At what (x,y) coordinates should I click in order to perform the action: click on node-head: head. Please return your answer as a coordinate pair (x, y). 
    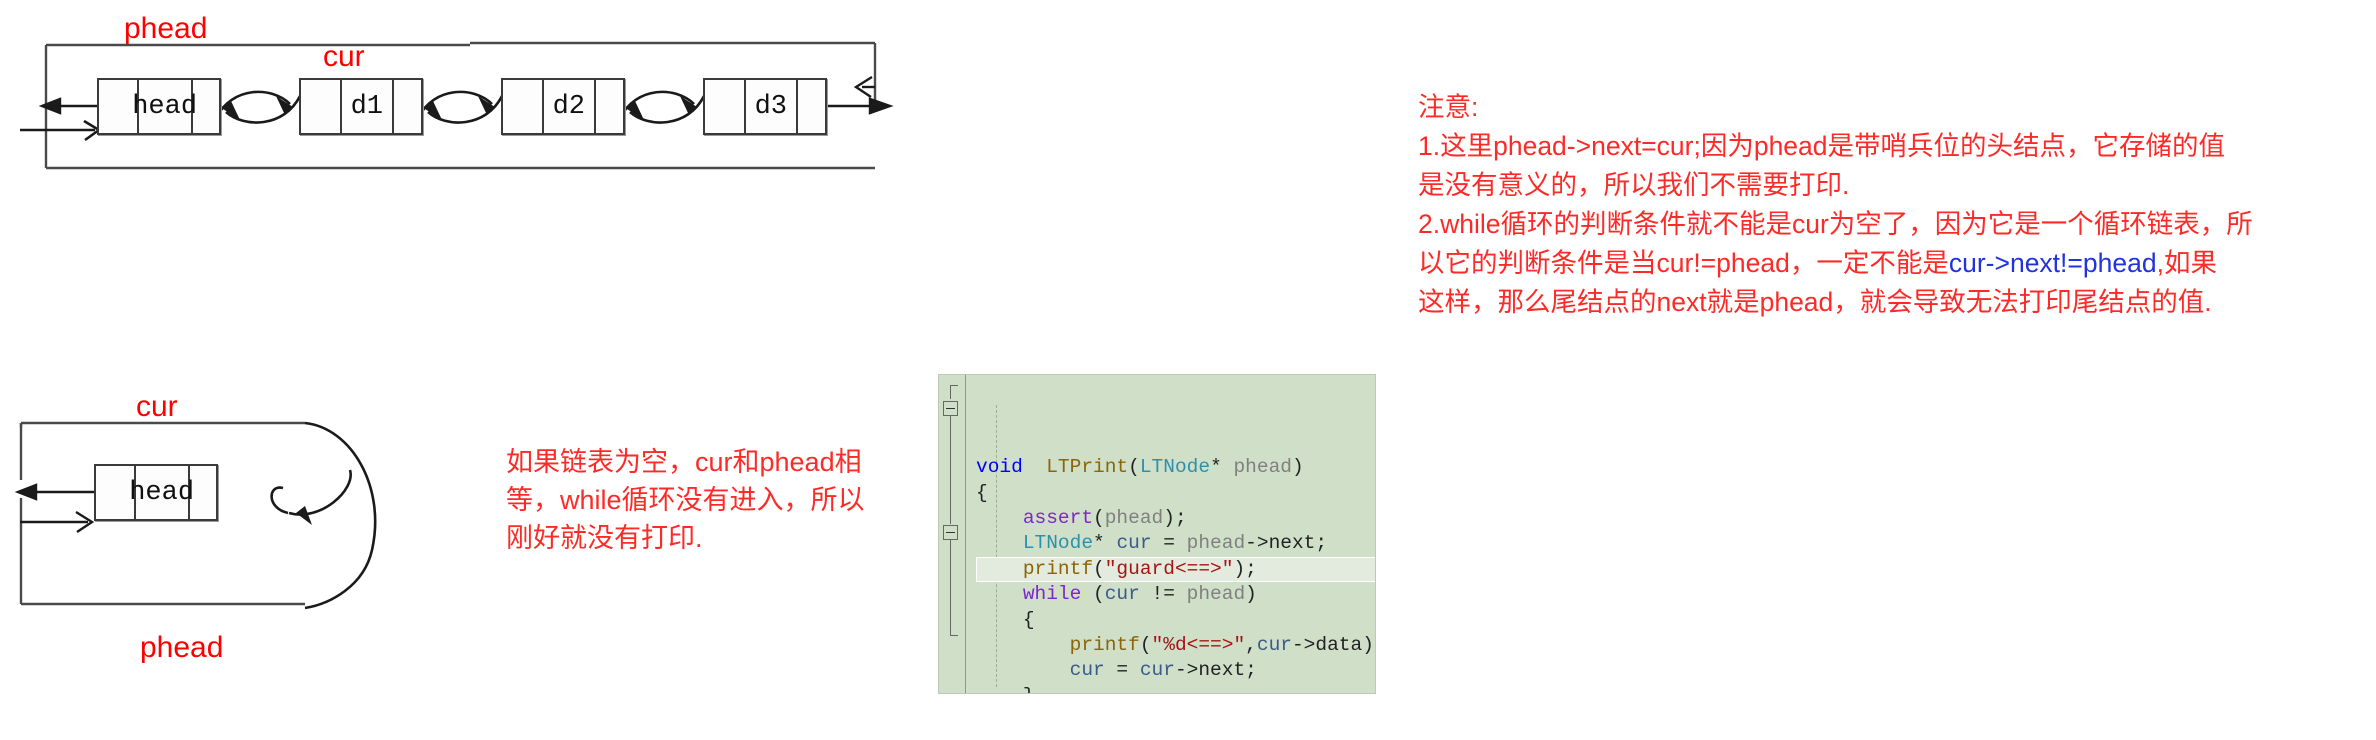
    Looking at the image, I should click on (159, 106).